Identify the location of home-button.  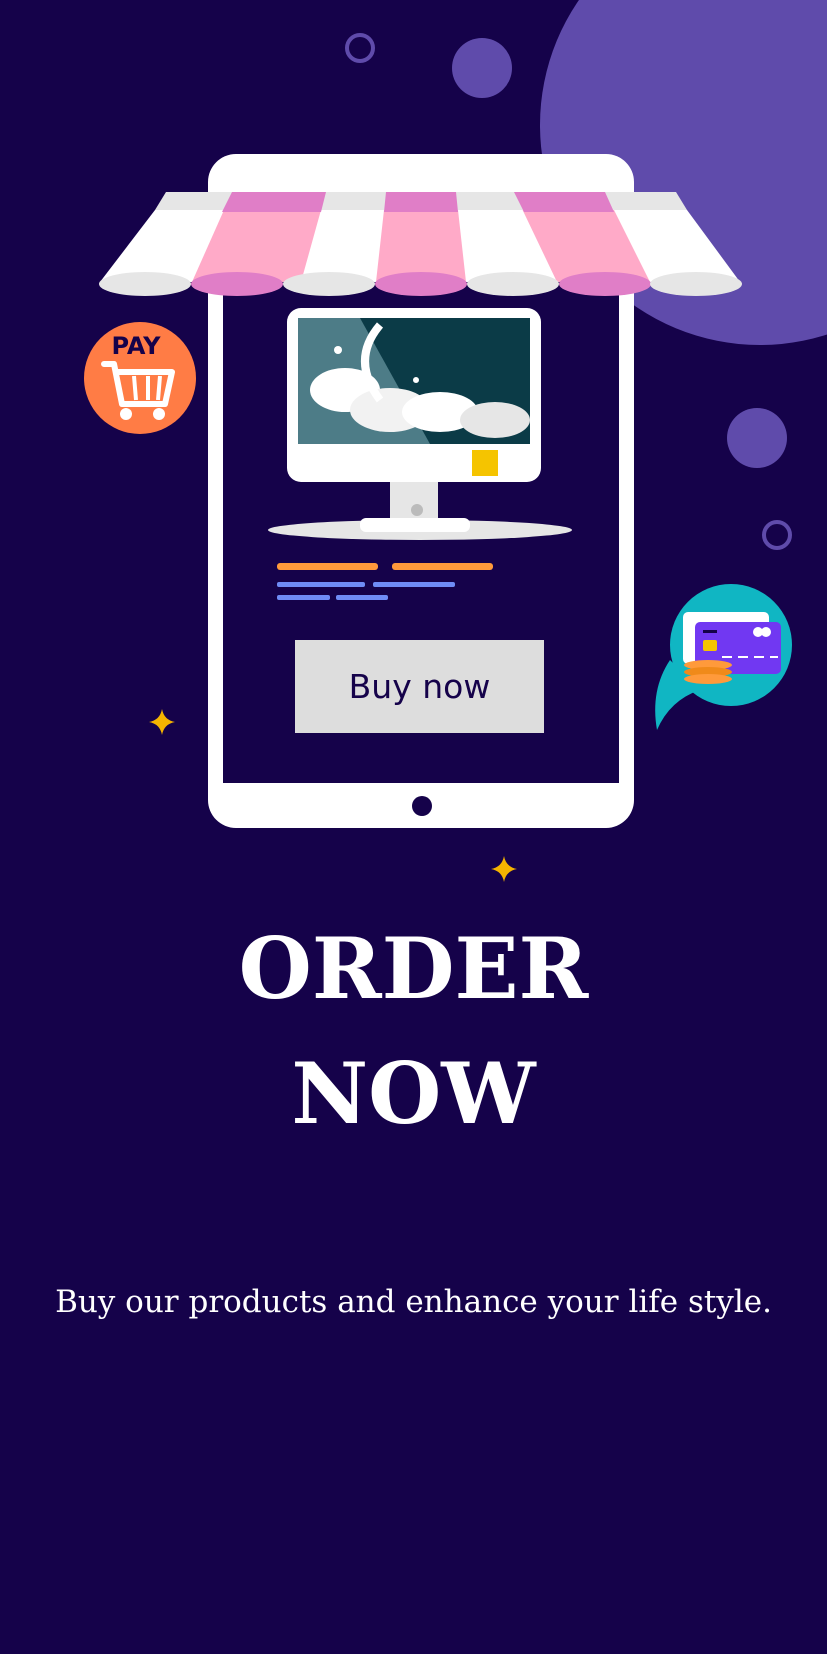
(422, 806).